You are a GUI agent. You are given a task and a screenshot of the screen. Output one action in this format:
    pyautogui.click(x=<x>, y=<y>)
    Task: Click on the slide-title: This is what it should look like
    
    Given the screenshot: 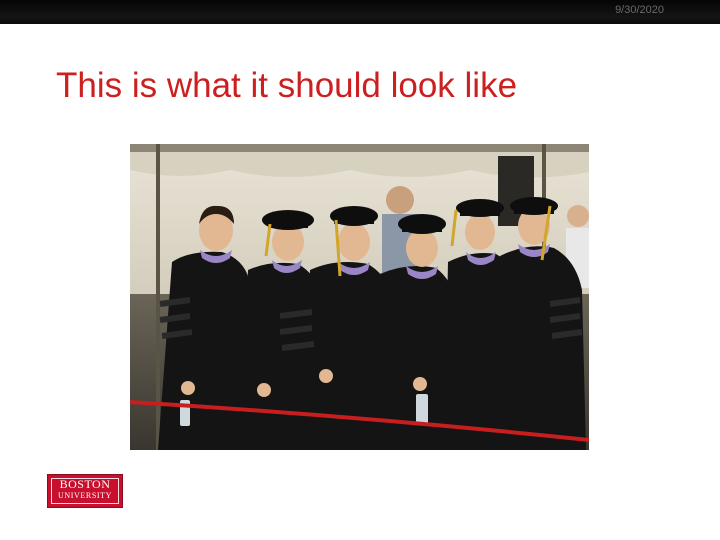 What is the action you would take?
    pyautogui.click(x=287, y=85)
    